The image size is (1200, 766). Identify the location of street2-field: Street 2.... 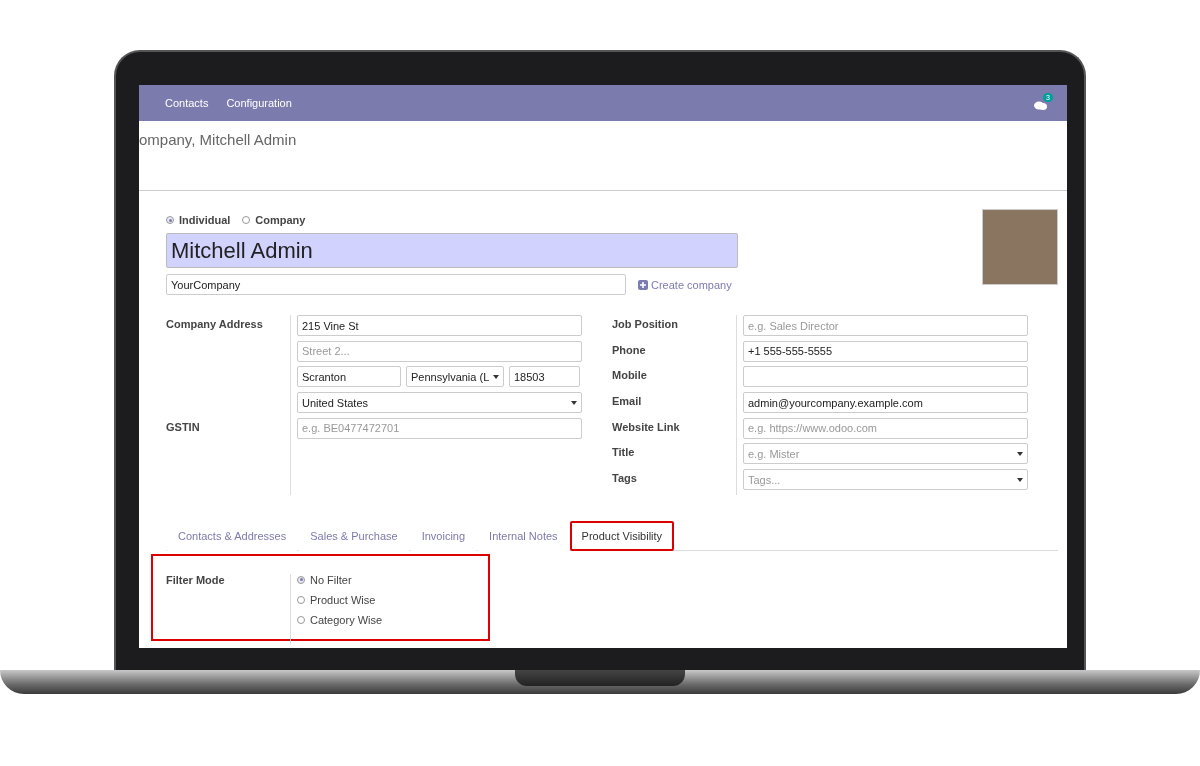
(439, 351).